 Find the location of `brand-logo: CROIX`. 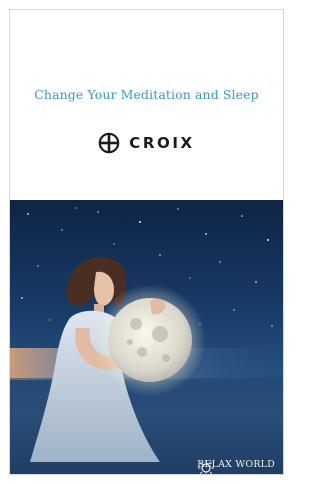

brand-logo: CROIX is located at coordinates (146, 143).